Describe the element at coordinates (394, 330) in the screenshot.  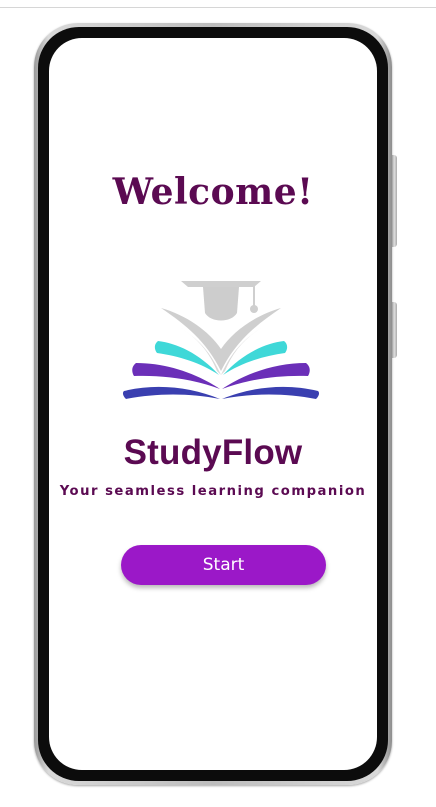
I see `phone-volume-button` at that location.